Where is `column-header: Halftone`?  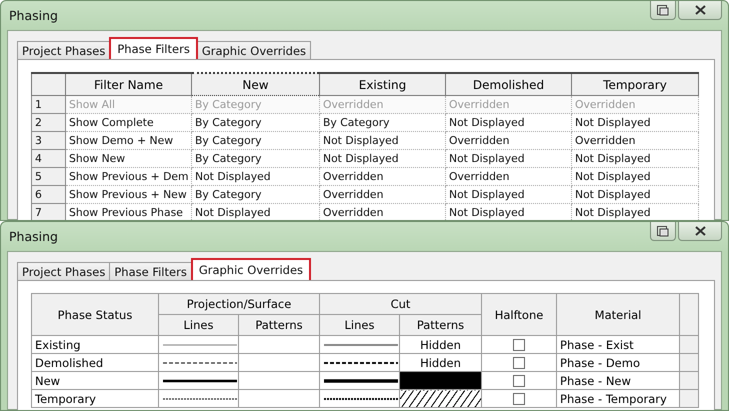
column-header: Halftone is located at coordinates (519, 315).